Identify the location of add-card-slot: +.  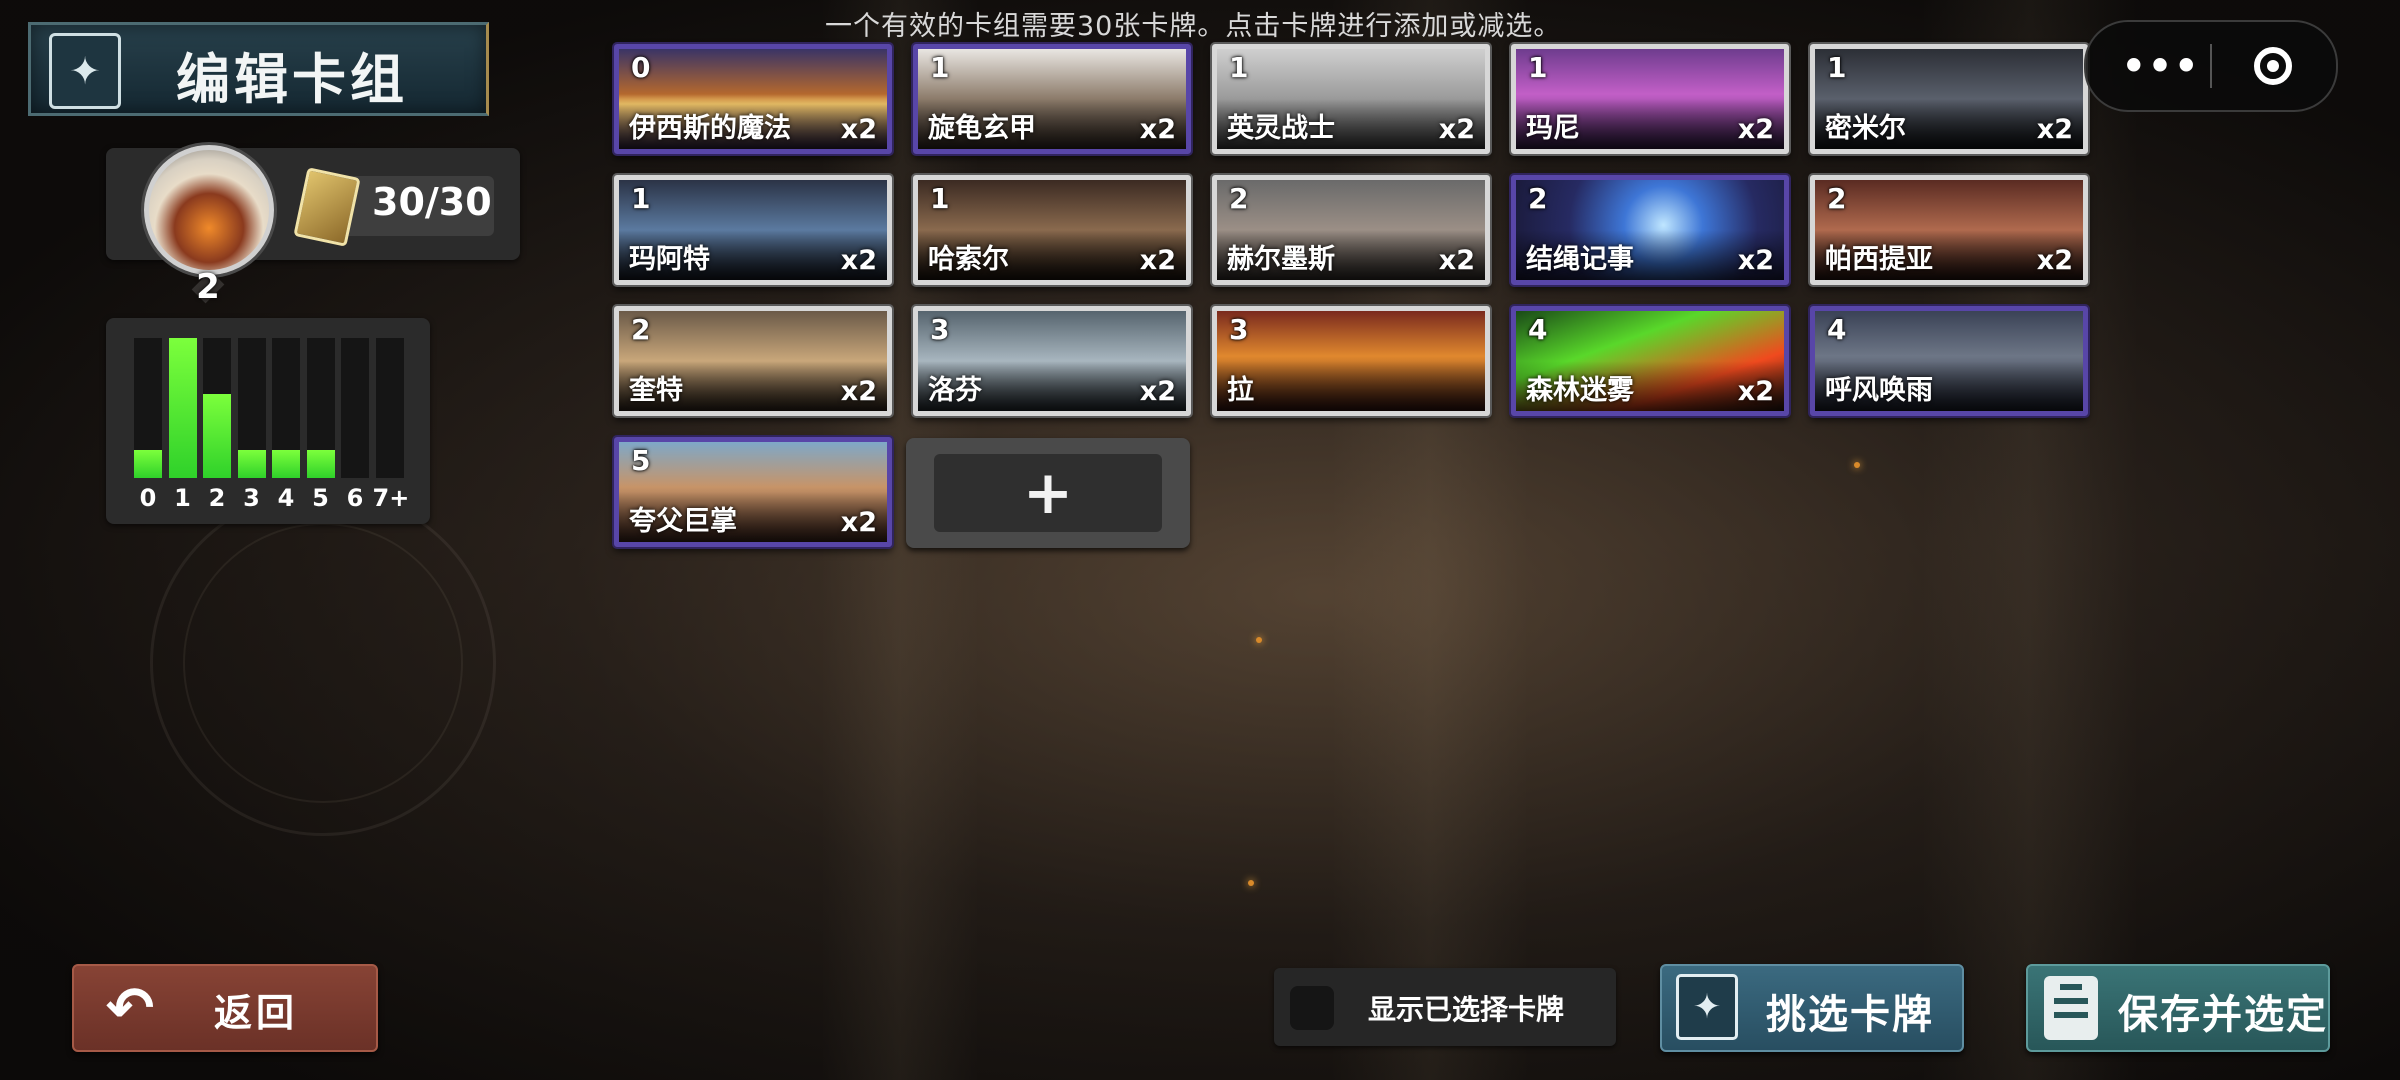
(1048, 493).